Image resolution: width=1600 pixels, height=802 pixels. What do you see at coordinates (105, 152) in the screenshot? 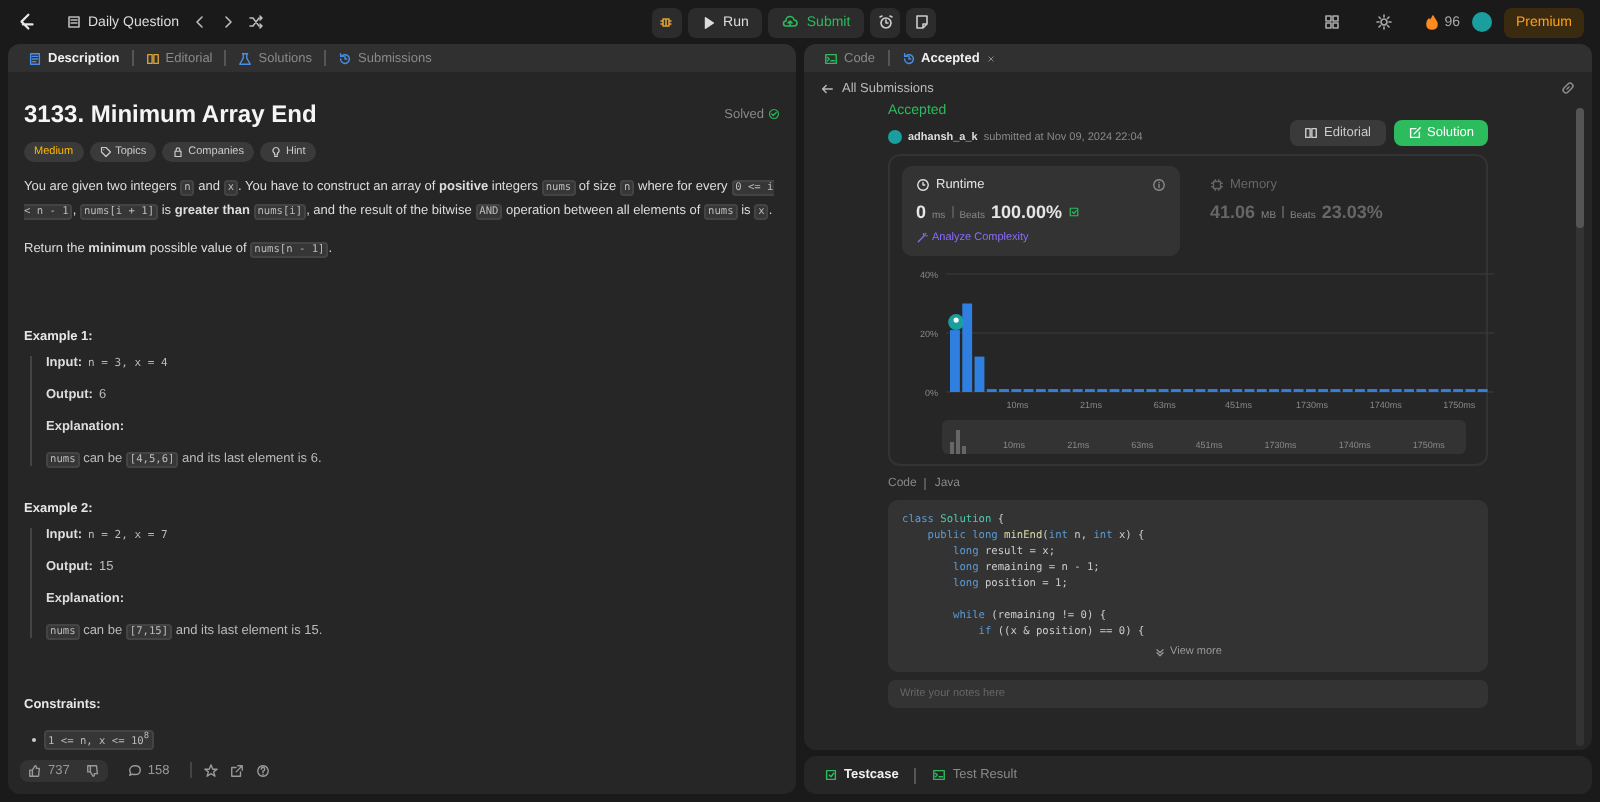
I see `tag-icon` at bounding box center [105, 152].